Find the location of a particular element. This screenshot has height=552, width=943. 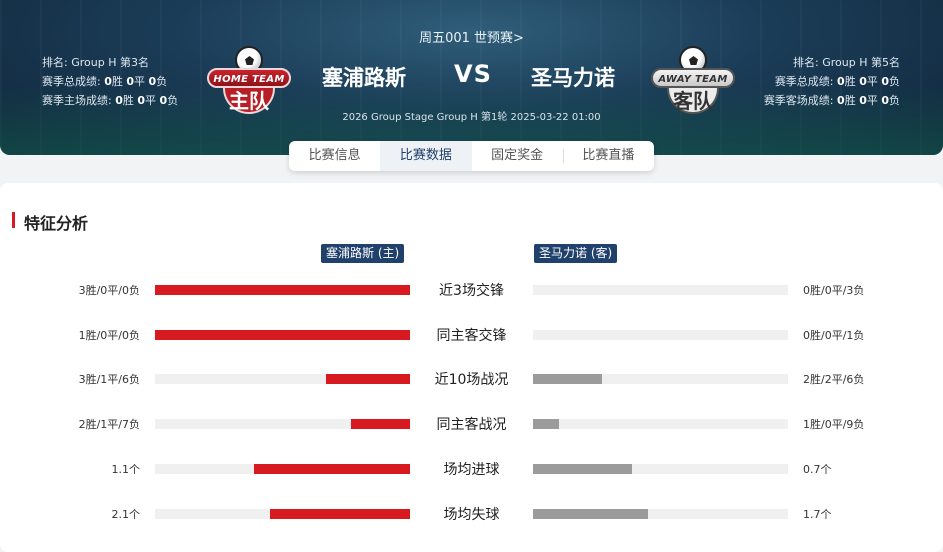

metric-label: 近3场交锋 is located at coordinates (471, 291).